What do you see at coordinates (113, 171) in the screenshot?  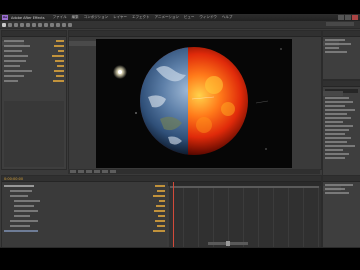 I see `views-layout-select` at bounding box center [113, 171].